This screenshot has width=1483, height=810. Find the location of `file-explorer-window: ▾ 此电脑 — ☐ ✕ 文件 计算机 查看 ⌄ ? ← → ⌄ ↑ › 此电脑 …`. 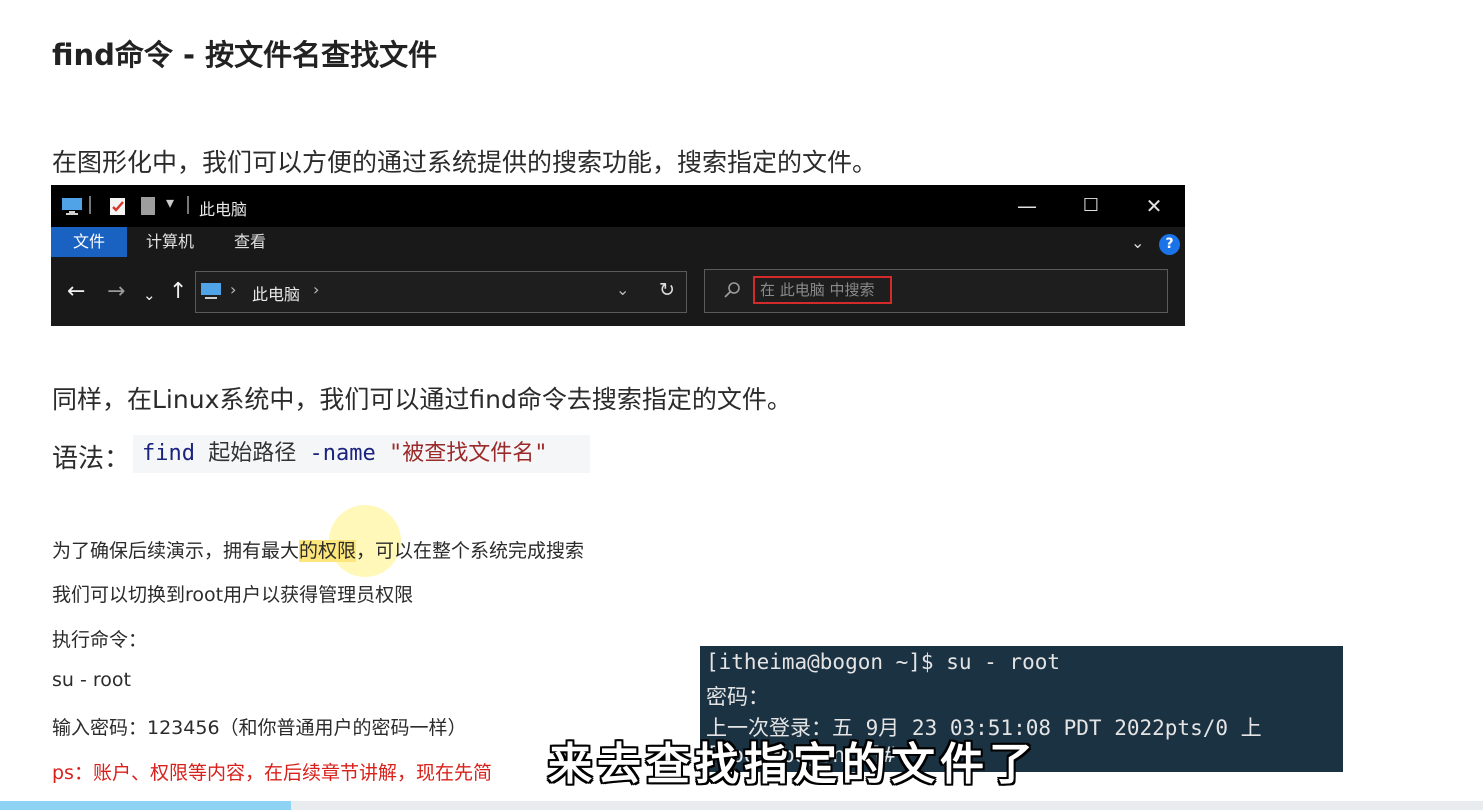

file-explorer-window: ▾ 此电脑 — ☐ ✕ 文件 计算机 查看 ⌄ ? ← → ⌄ ↑ › 此电脑 … is located at coordinates (618, 255).